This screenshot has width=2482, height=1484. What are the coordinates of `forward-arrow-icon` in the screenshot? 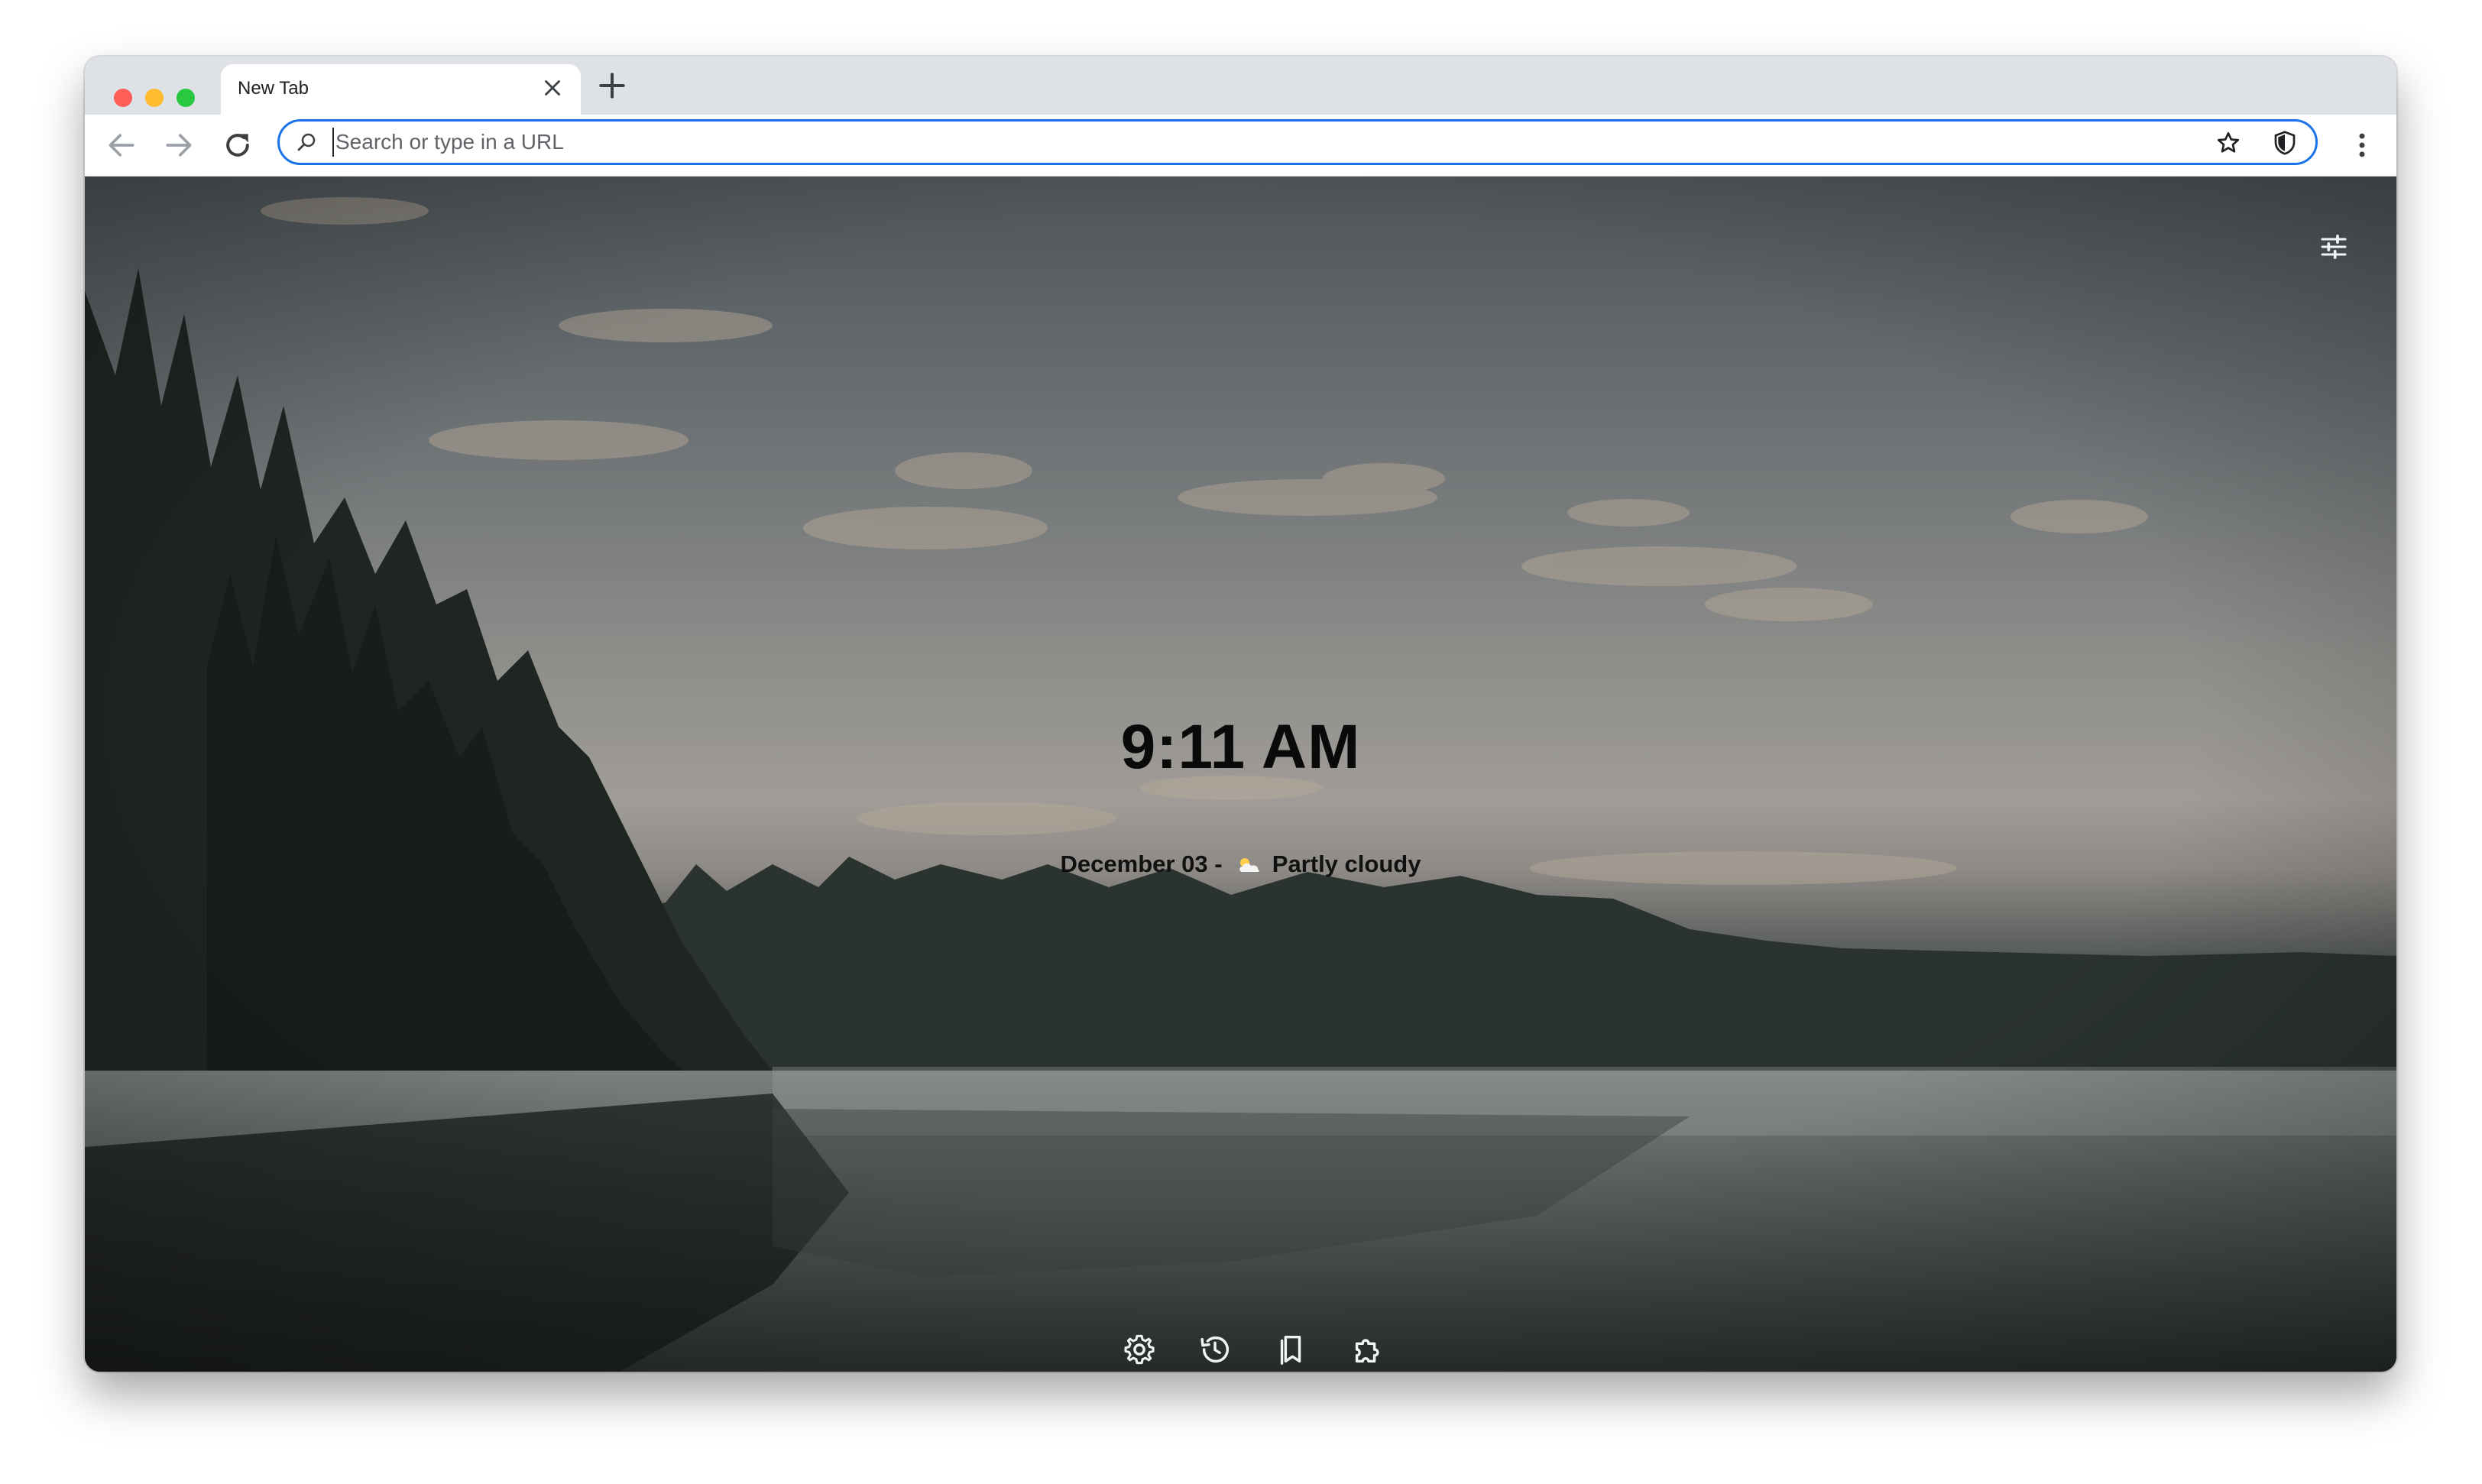 It's located at (179, 145).